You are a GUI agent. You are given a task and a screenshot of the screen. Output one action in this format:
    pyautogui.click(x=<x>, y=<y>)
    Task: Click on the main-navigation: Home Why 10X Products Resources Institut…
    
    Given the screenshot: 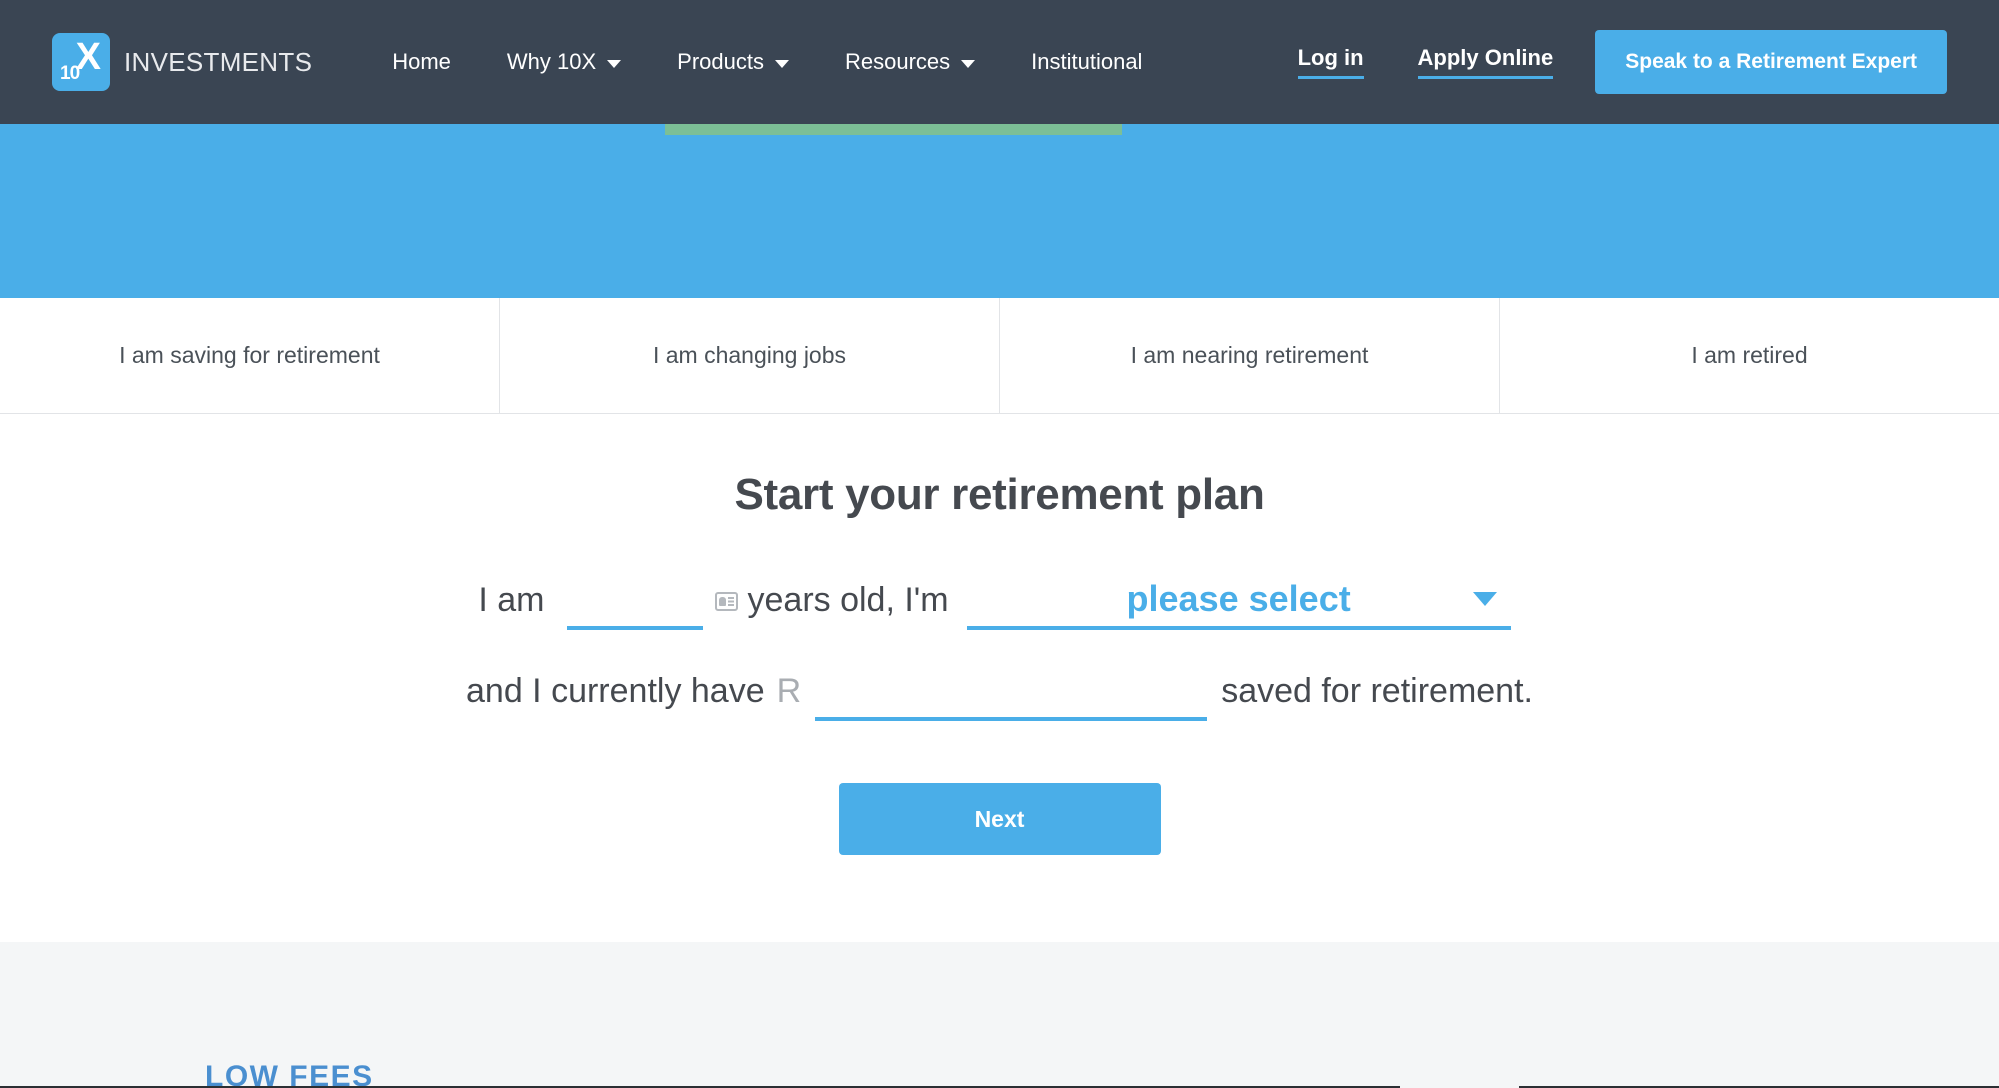 What is the action you would take?
    pyautogui.click(x=767, y=62)
    